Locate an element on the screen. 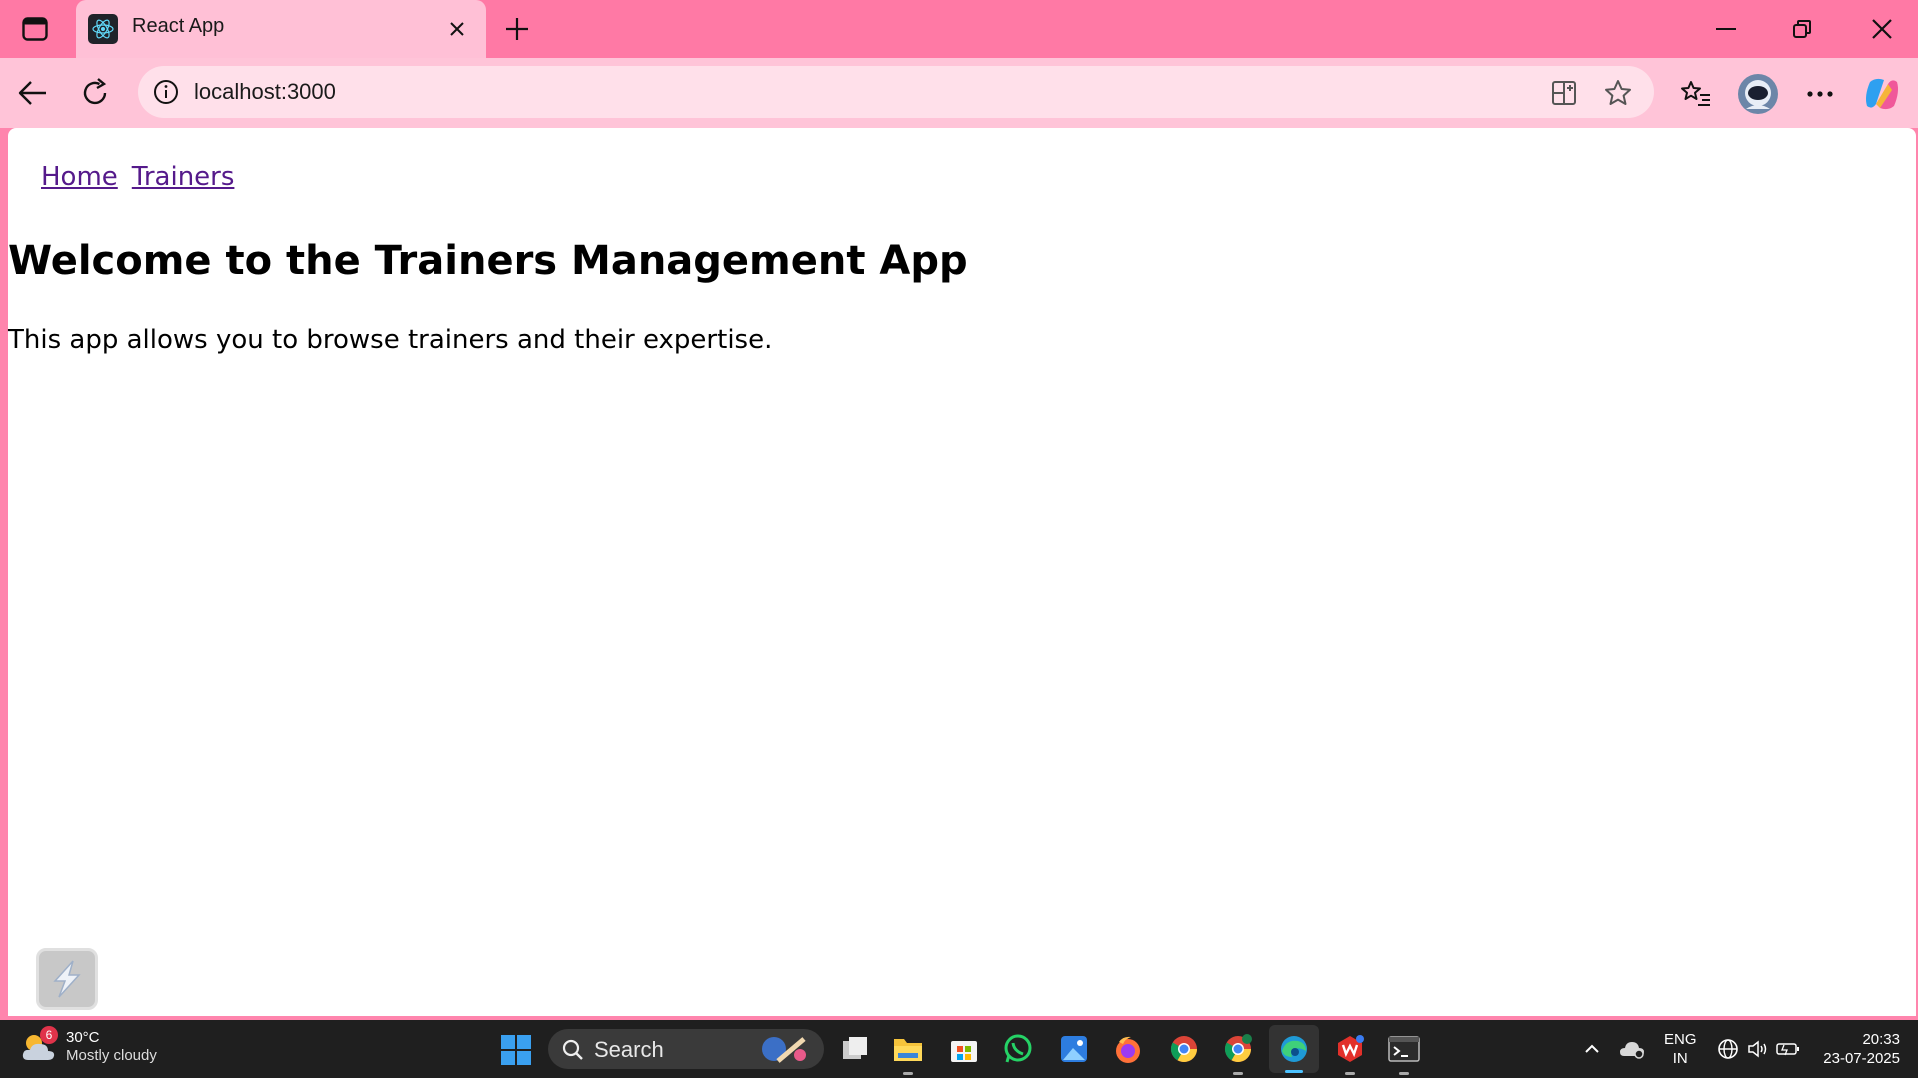  clock-date: 23-07-2025 is located at coordinates (1861, 1058).